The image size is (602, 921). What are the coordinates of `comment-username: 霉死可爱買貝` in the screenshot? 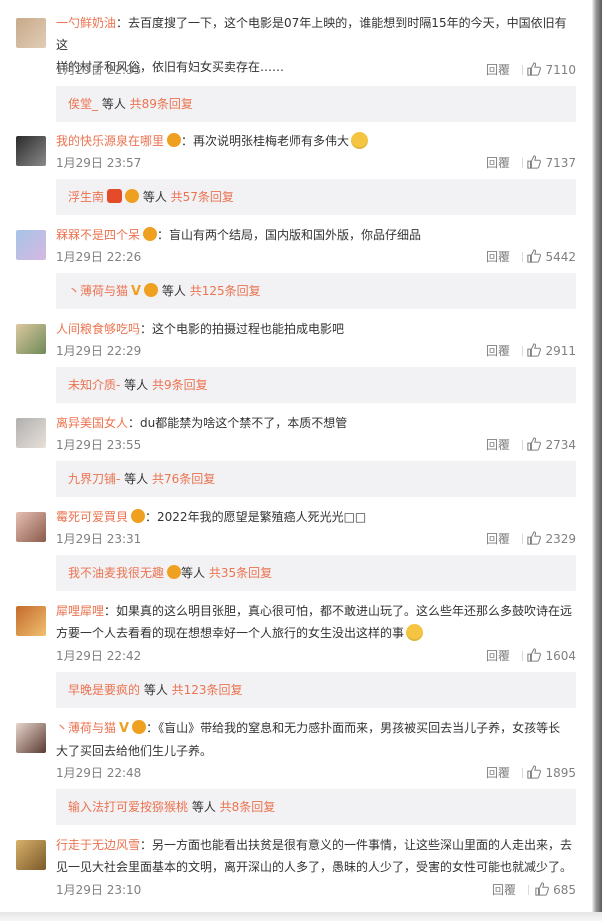 It's located at (92, 517).